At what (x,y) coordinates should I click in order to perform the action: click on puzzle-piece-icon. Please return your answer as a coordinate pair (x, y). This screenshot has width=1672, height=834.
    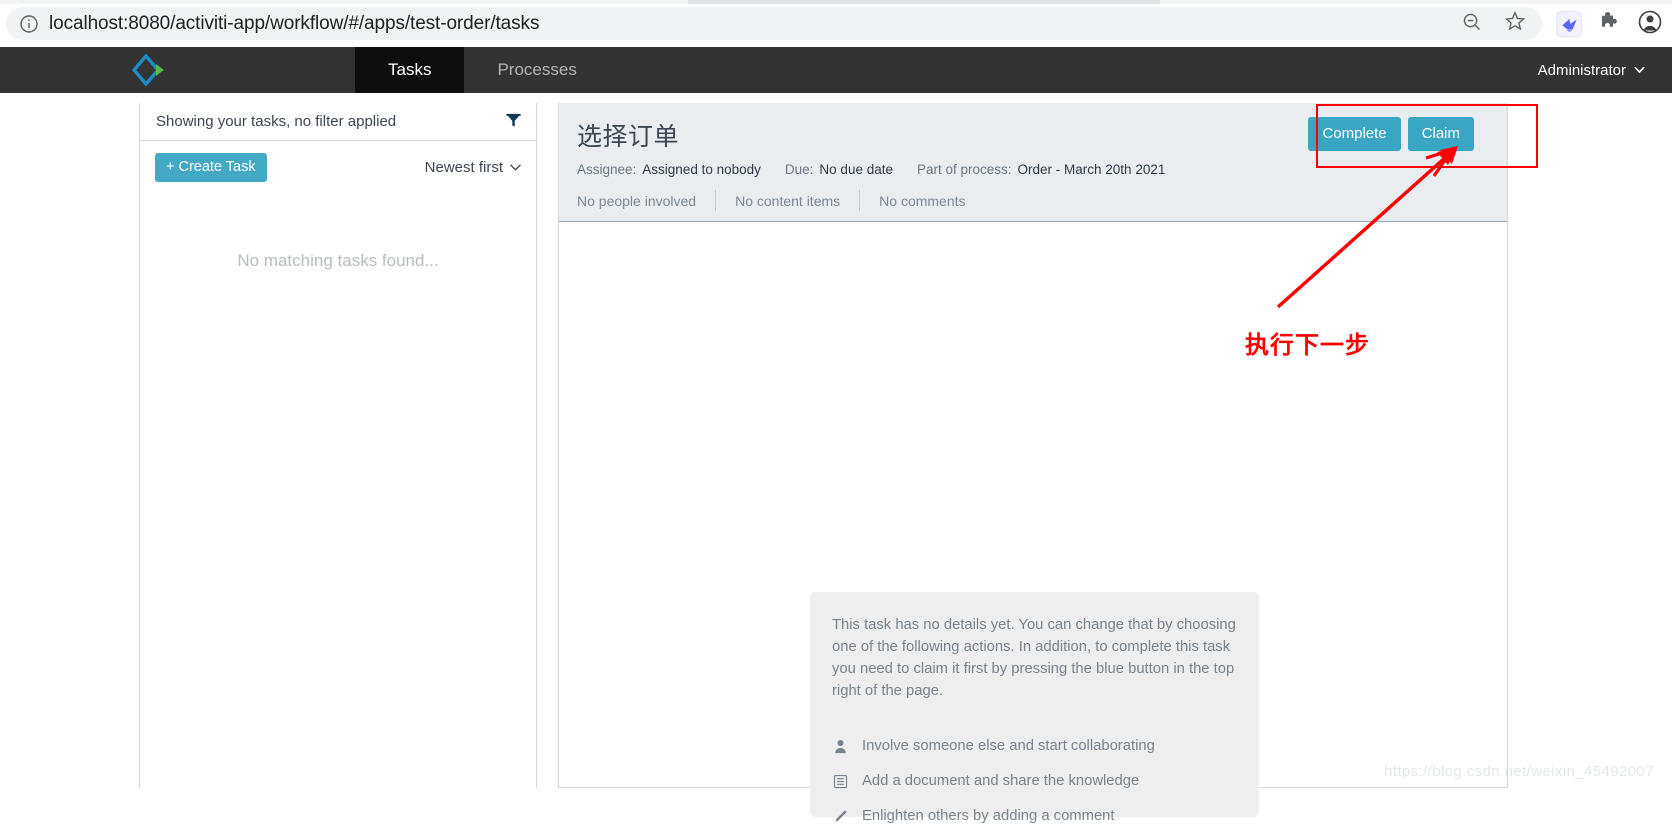
    Looking at the image, I should click on (1609, 24).